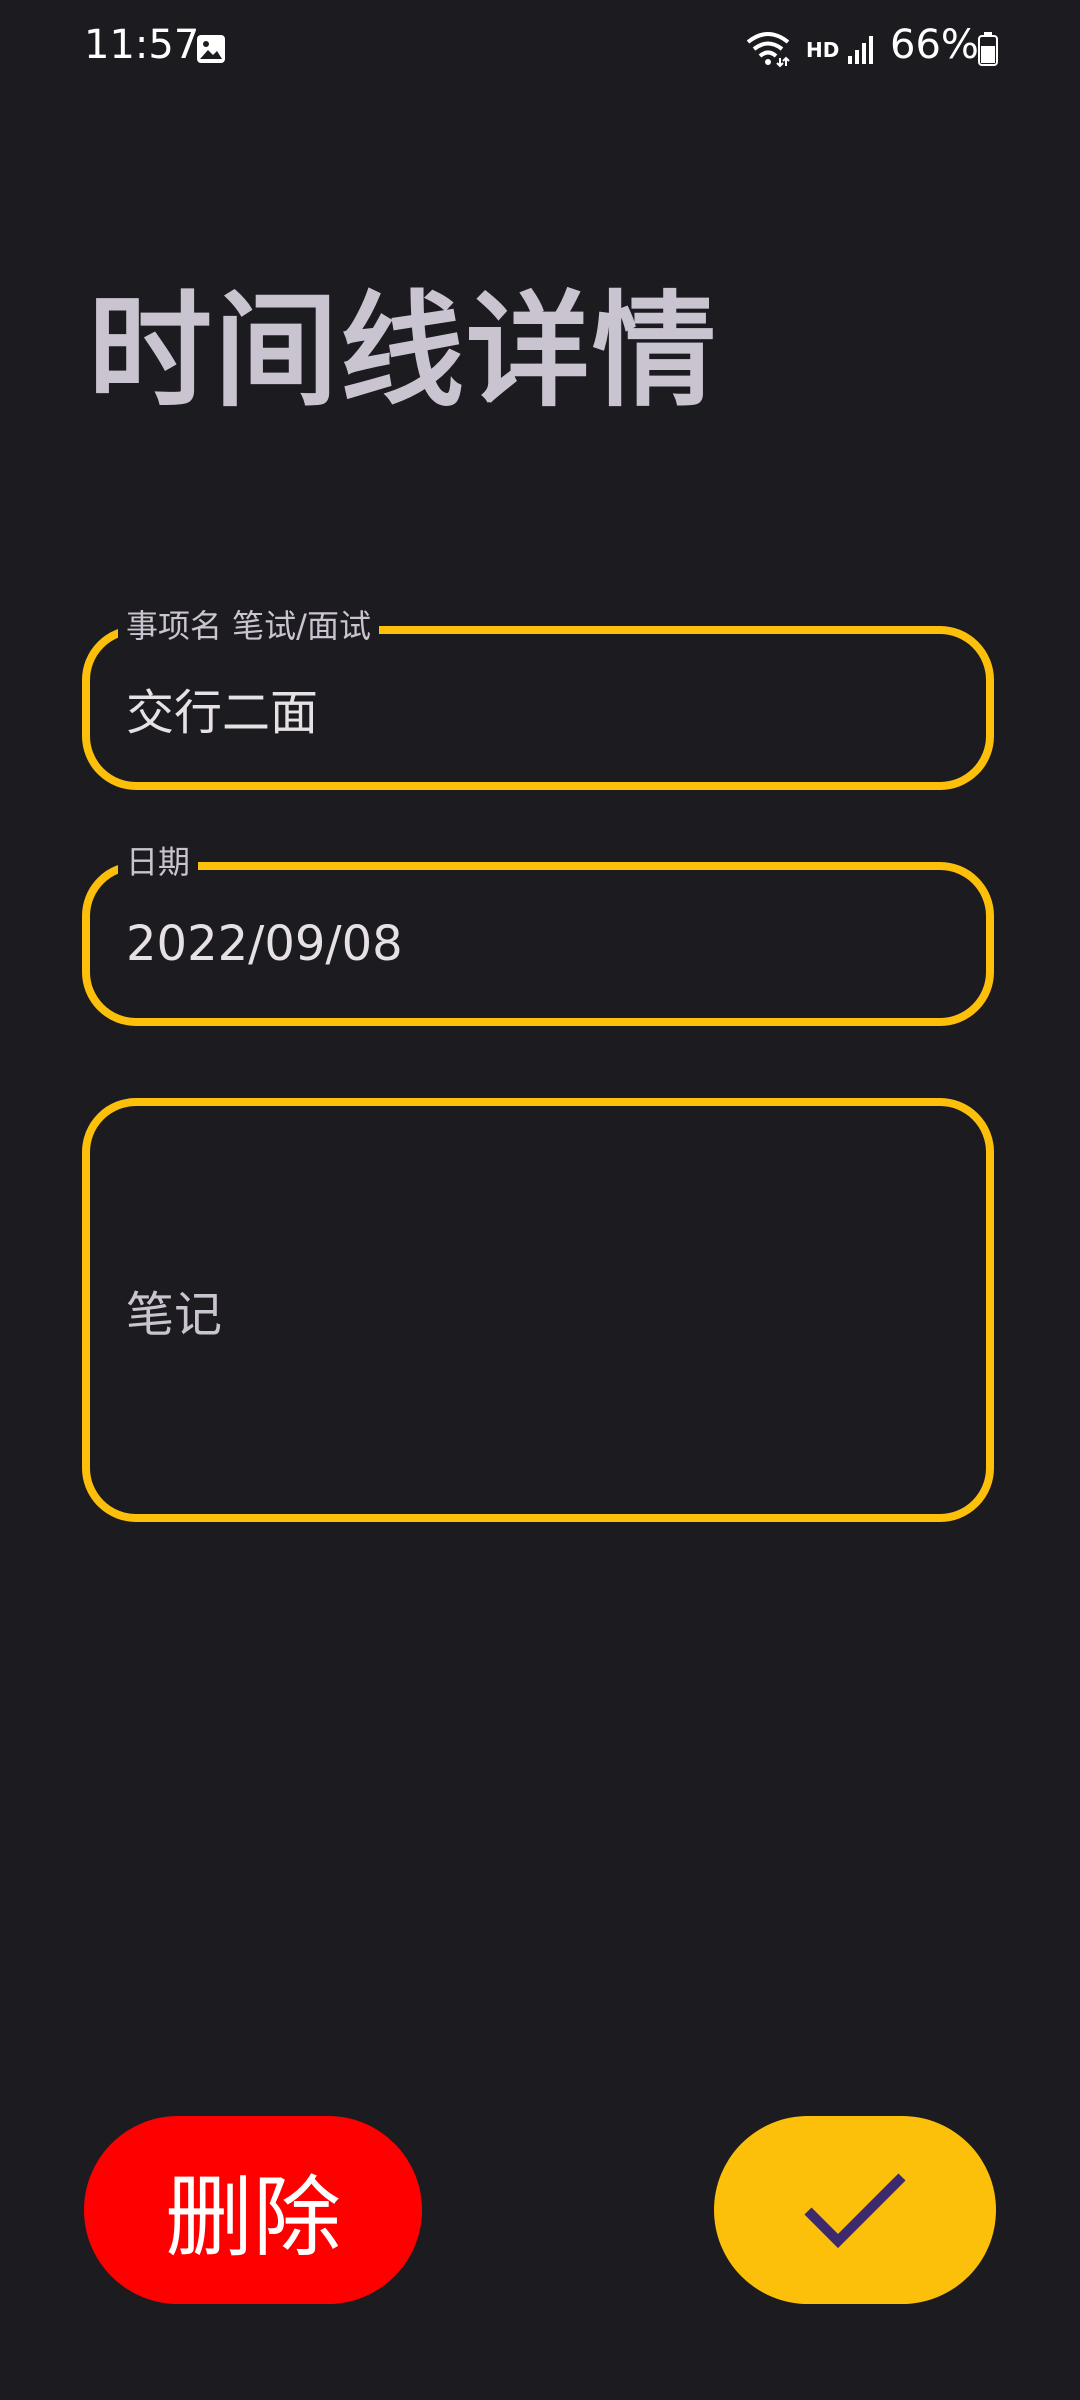  Describe the element at coordinates (768, 50) in the screenshot. I see `wifi-icon` at that location.